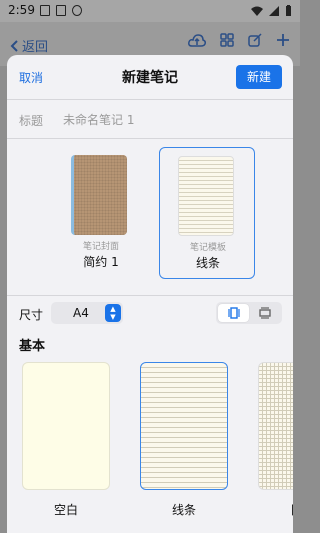 Image resolution: width=320 pixels, height=533 pixels. What do you see at coordinates (183, 510) in the screenshot?
I see `template-lined-label: 线条` at bounding box center [183, 510].